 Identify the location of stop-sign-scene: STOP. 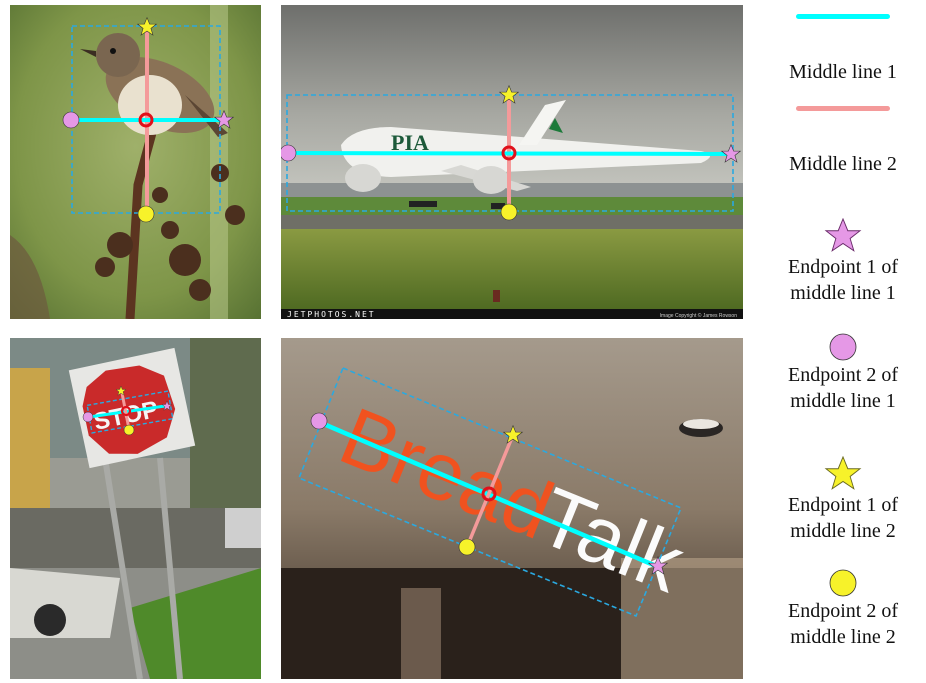
(135, 508).